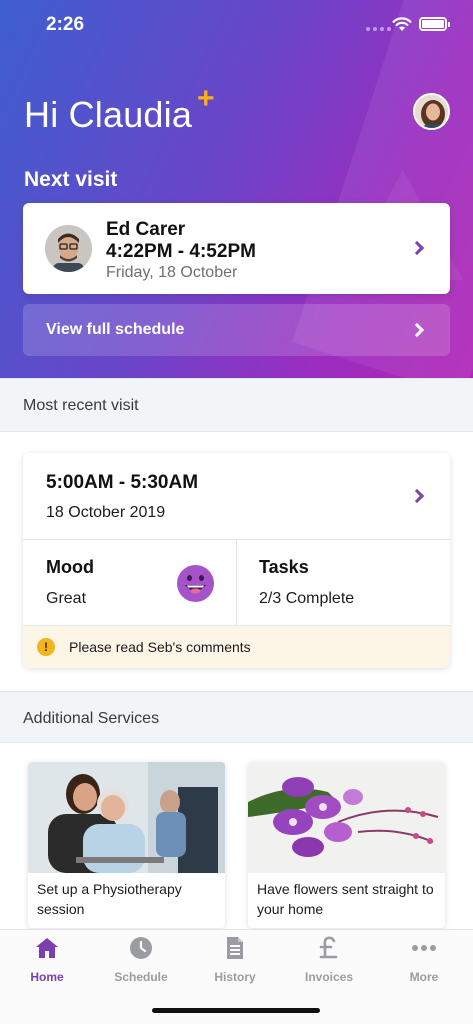 This screenshot has width=473, height=1024. What do you see at coordinates (71, 179) in the screenshot?
I see `next-visit-heading: Next visit` at bounding box center [71, 179].